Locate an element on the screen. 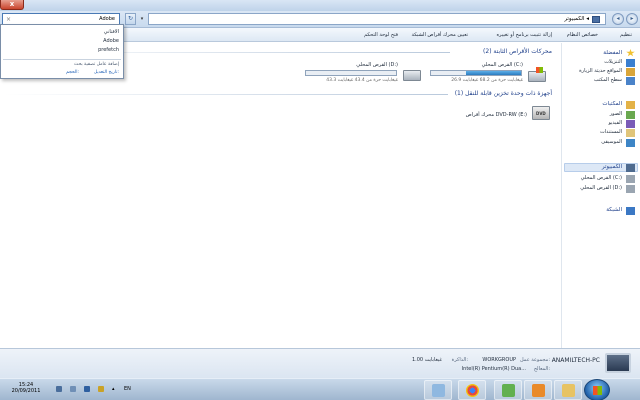 This screenshot has width=640, height=400. clock: 15:24 20/09/2011 is located at coordinates (26, 388).